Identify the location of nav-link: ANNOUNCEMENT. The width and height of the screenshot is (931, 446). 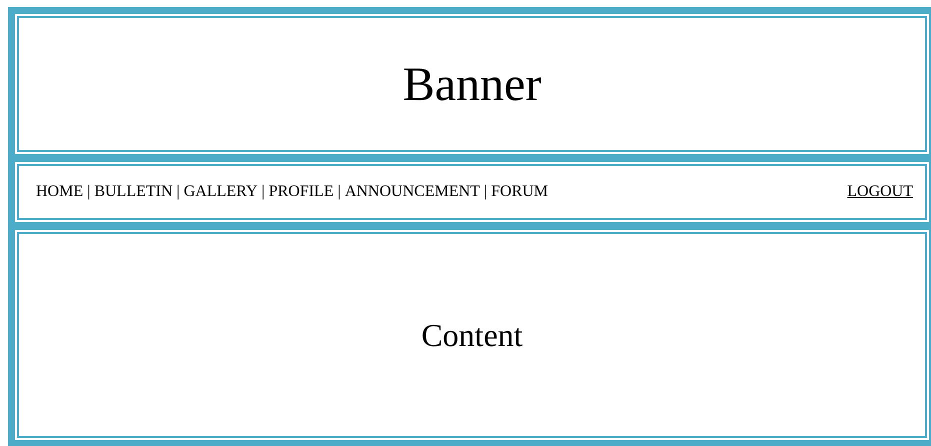
(412, 192).